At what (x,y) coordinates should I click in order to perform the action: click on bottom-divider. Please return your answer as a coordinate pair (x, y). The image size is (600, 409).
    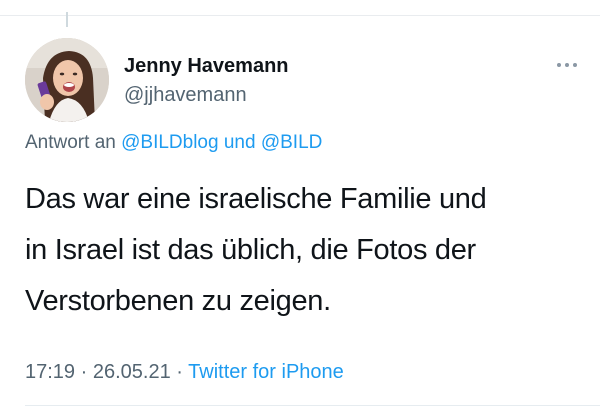
    Looking at the image, I should click on (312, 405).